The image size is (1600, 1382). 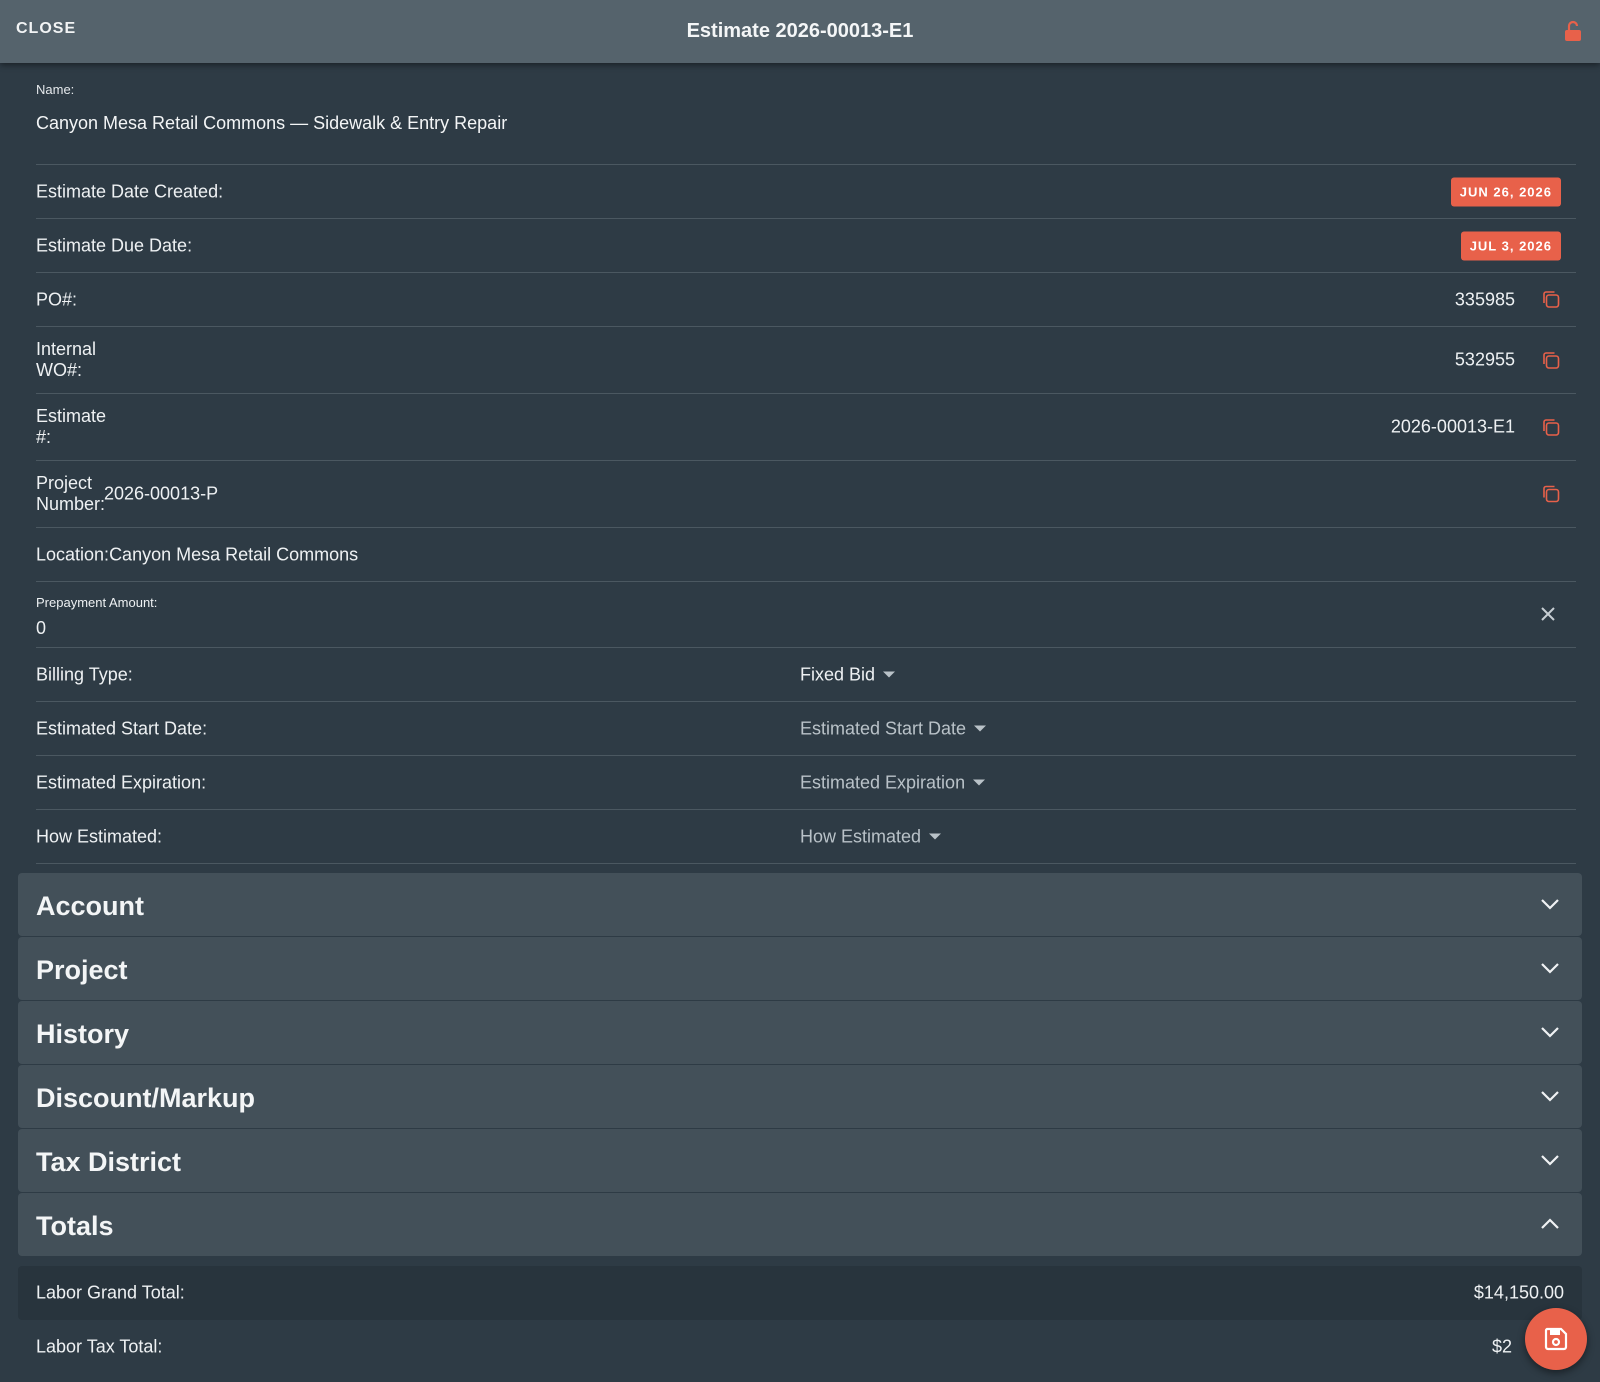 I want to click on prepayment-amount-field: Prepayment Amount: 0, so click(x=806, y=615).